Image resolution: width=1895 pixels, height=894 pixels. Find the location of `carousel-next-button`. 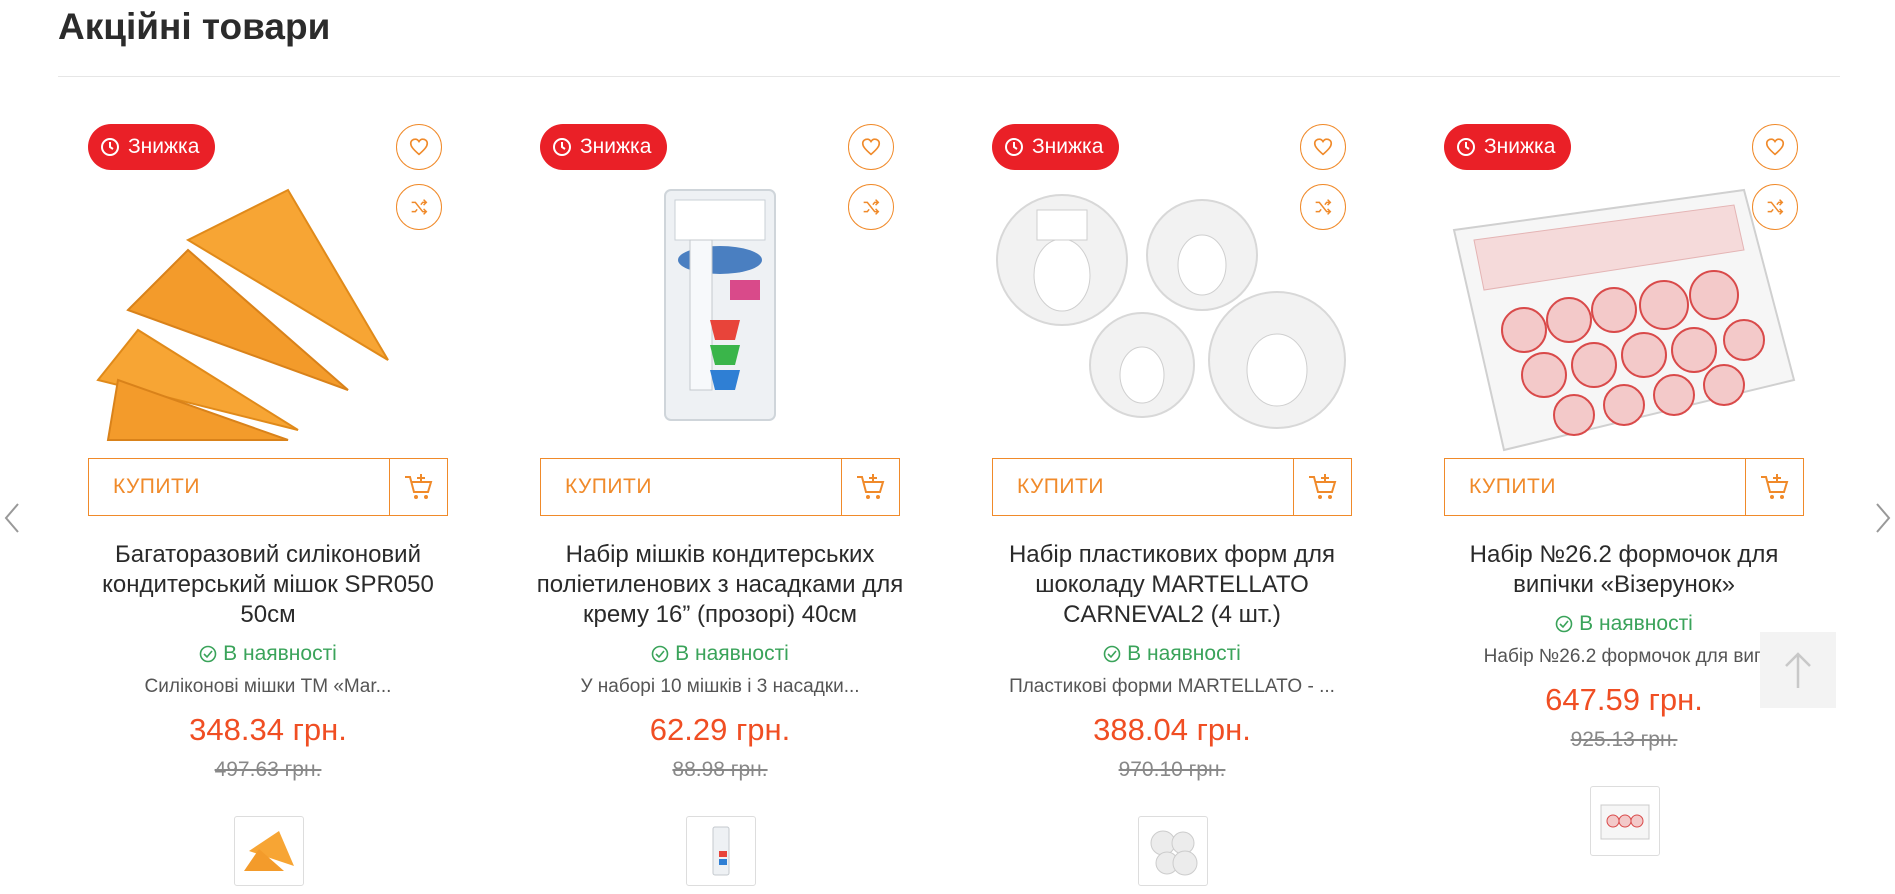

carousel-next-button is located at coordinates (1883, 518).